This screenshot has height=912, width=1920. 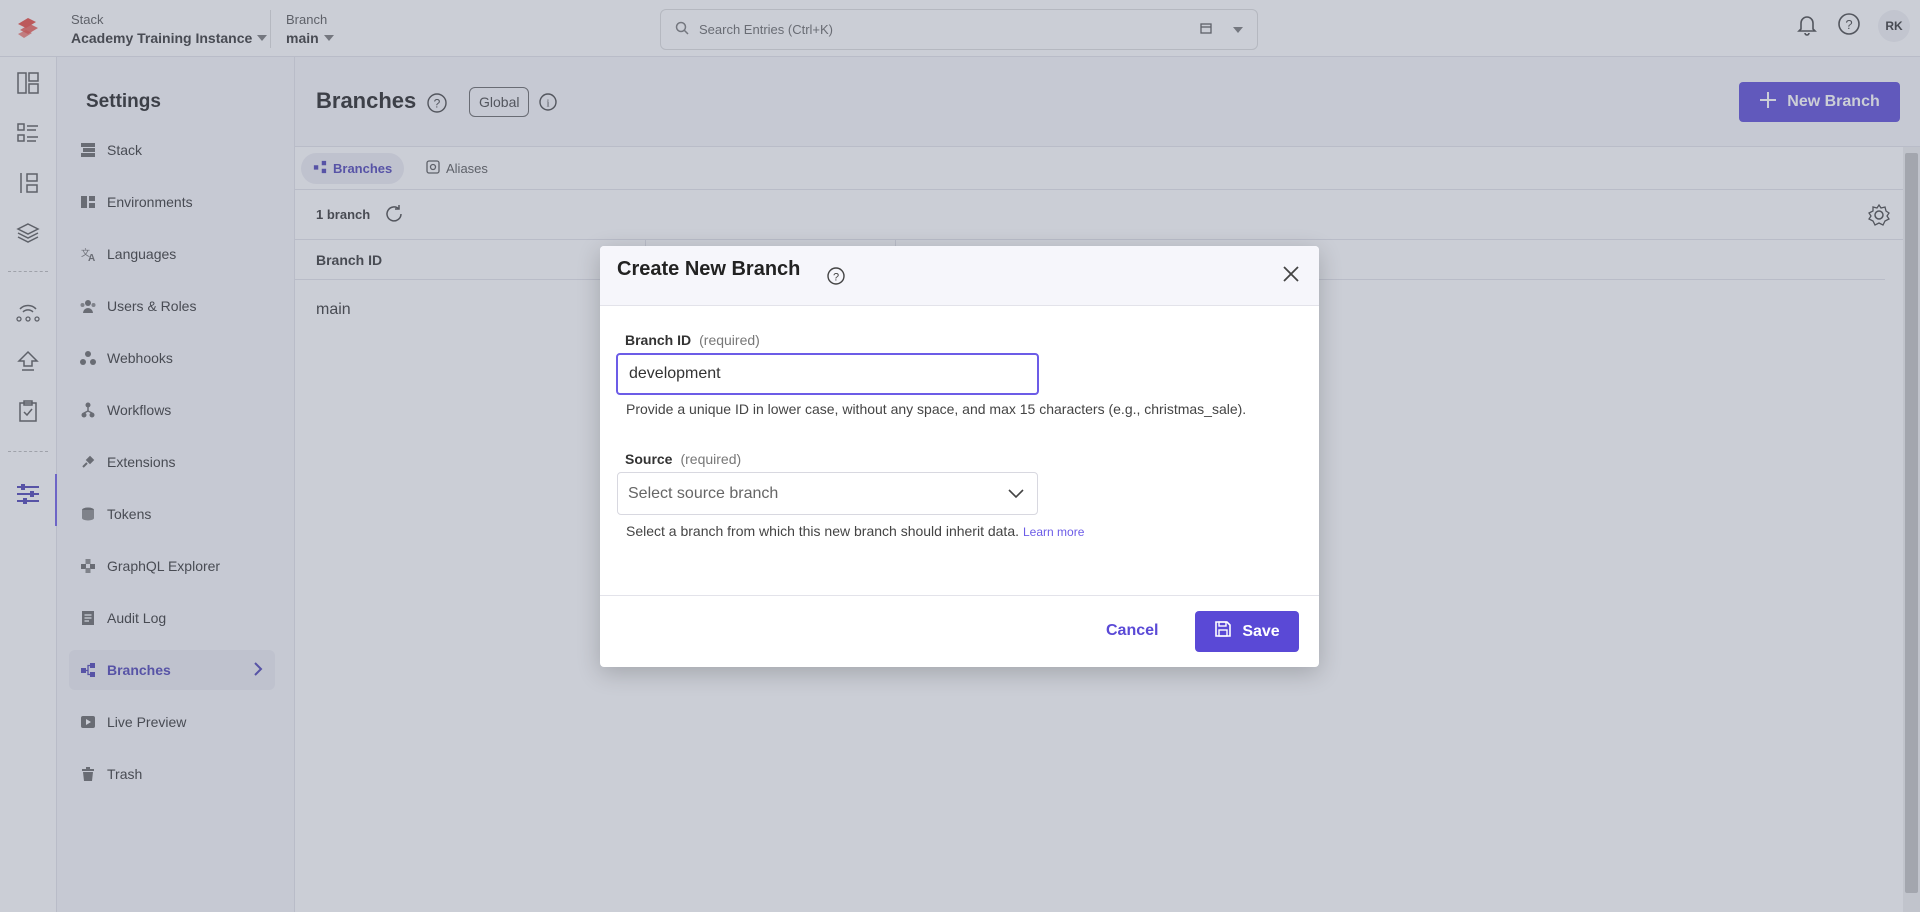 I want to click on save-button: Save, so click(x=1247, y=631).